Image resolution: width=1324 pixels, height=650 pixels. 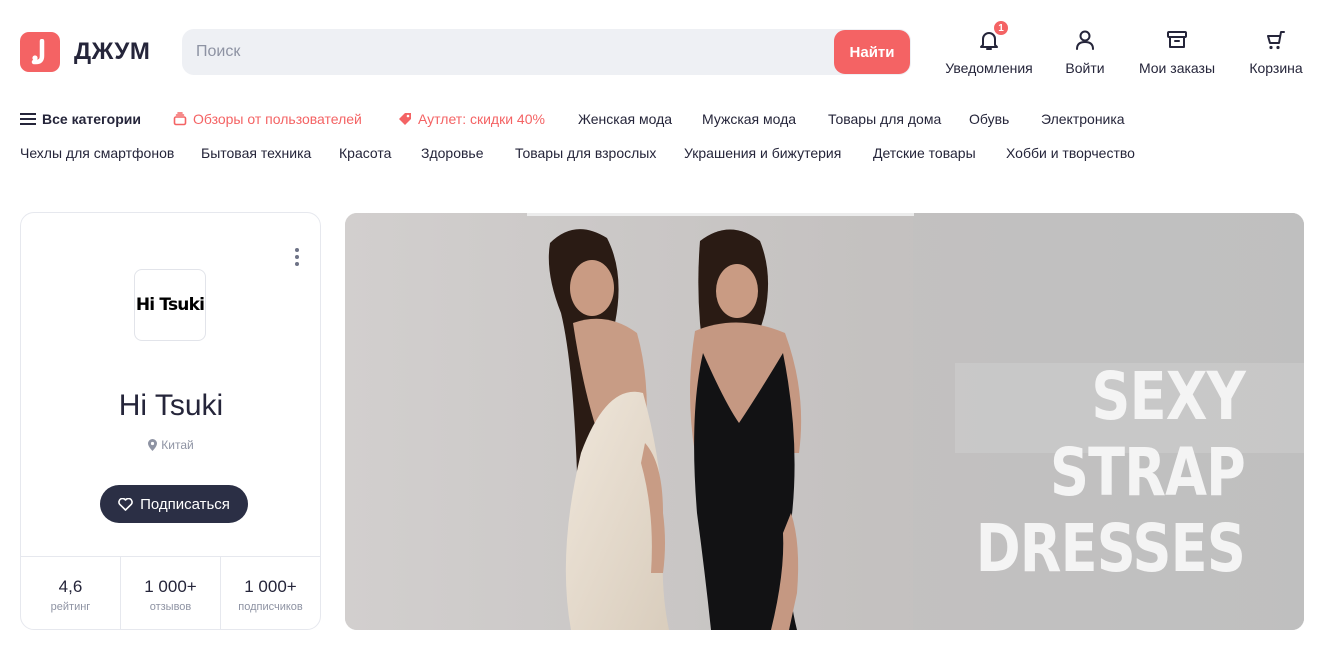 I want to click on store-location: Китай, so click(x=171, y=445).